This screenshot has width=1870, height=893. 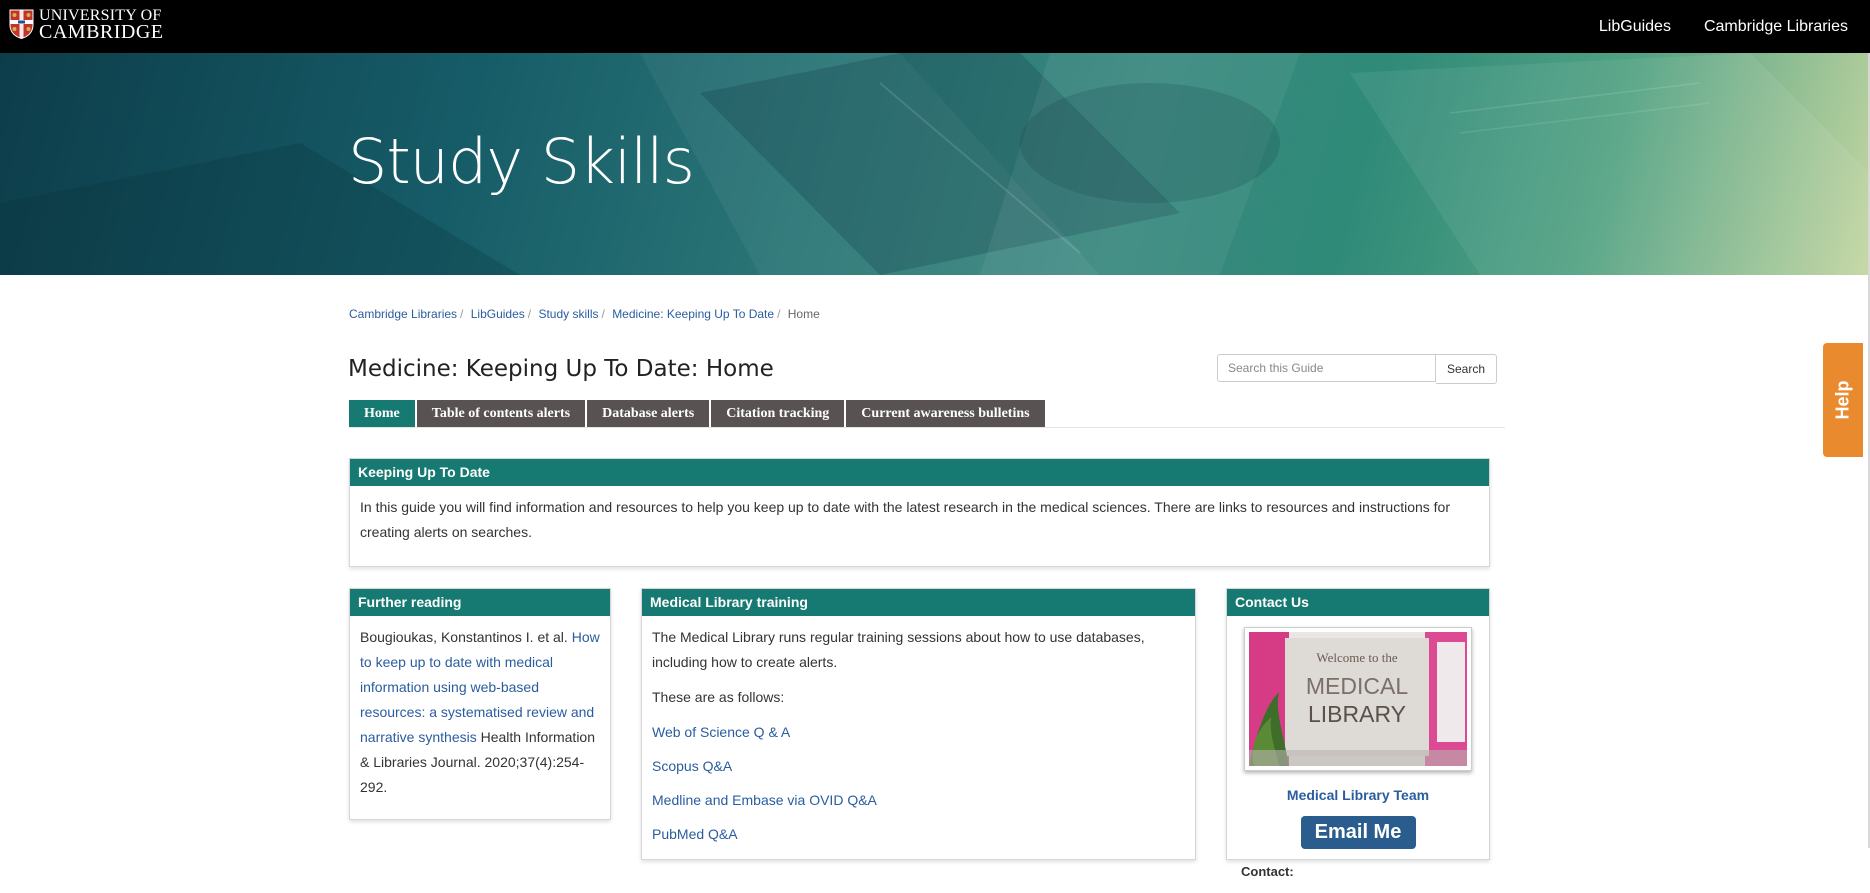 What do you see at coordinates (918, 800) in the screenshot?
I see `training-link-medline-embase: Medline and Embase via OVID Q&A` at bounding box center [918, 800].